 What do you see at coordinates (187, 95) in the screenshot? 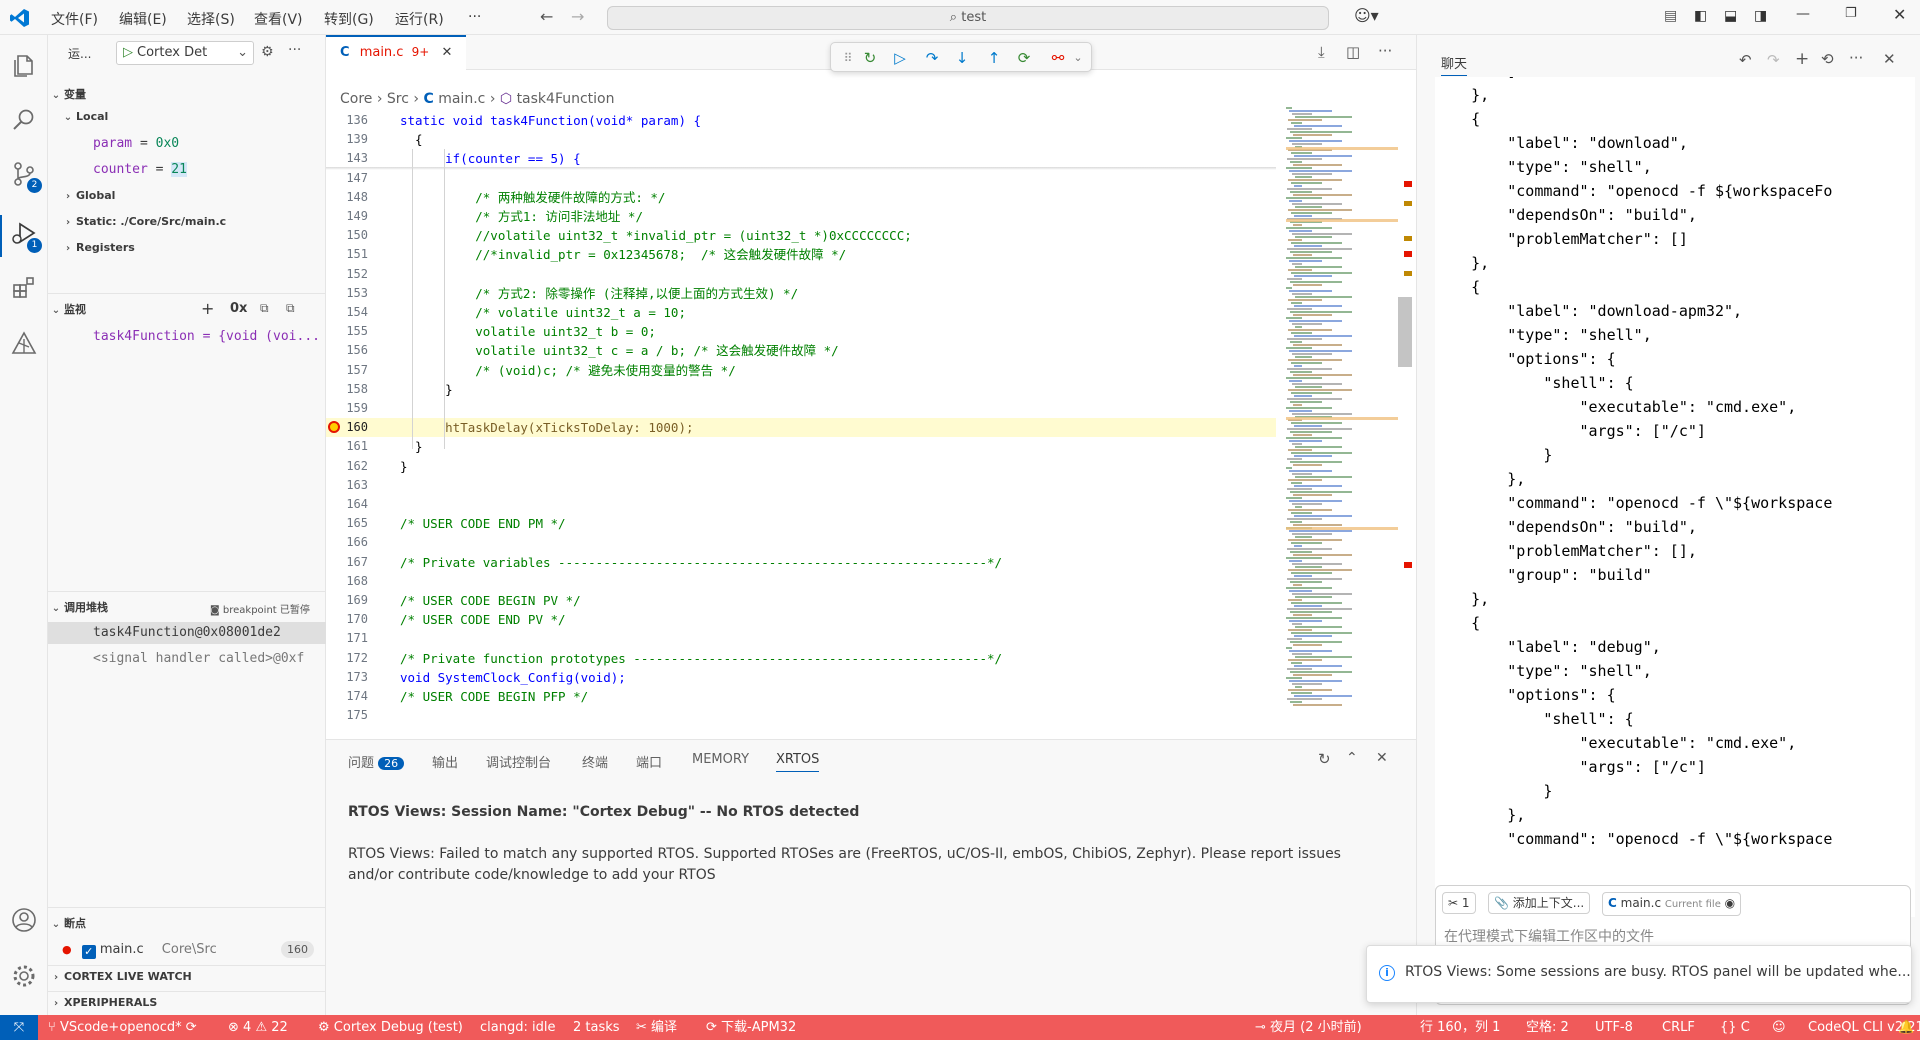
I see `variables-section-header: ⌄ 变量` at bounding box center [187, 95].